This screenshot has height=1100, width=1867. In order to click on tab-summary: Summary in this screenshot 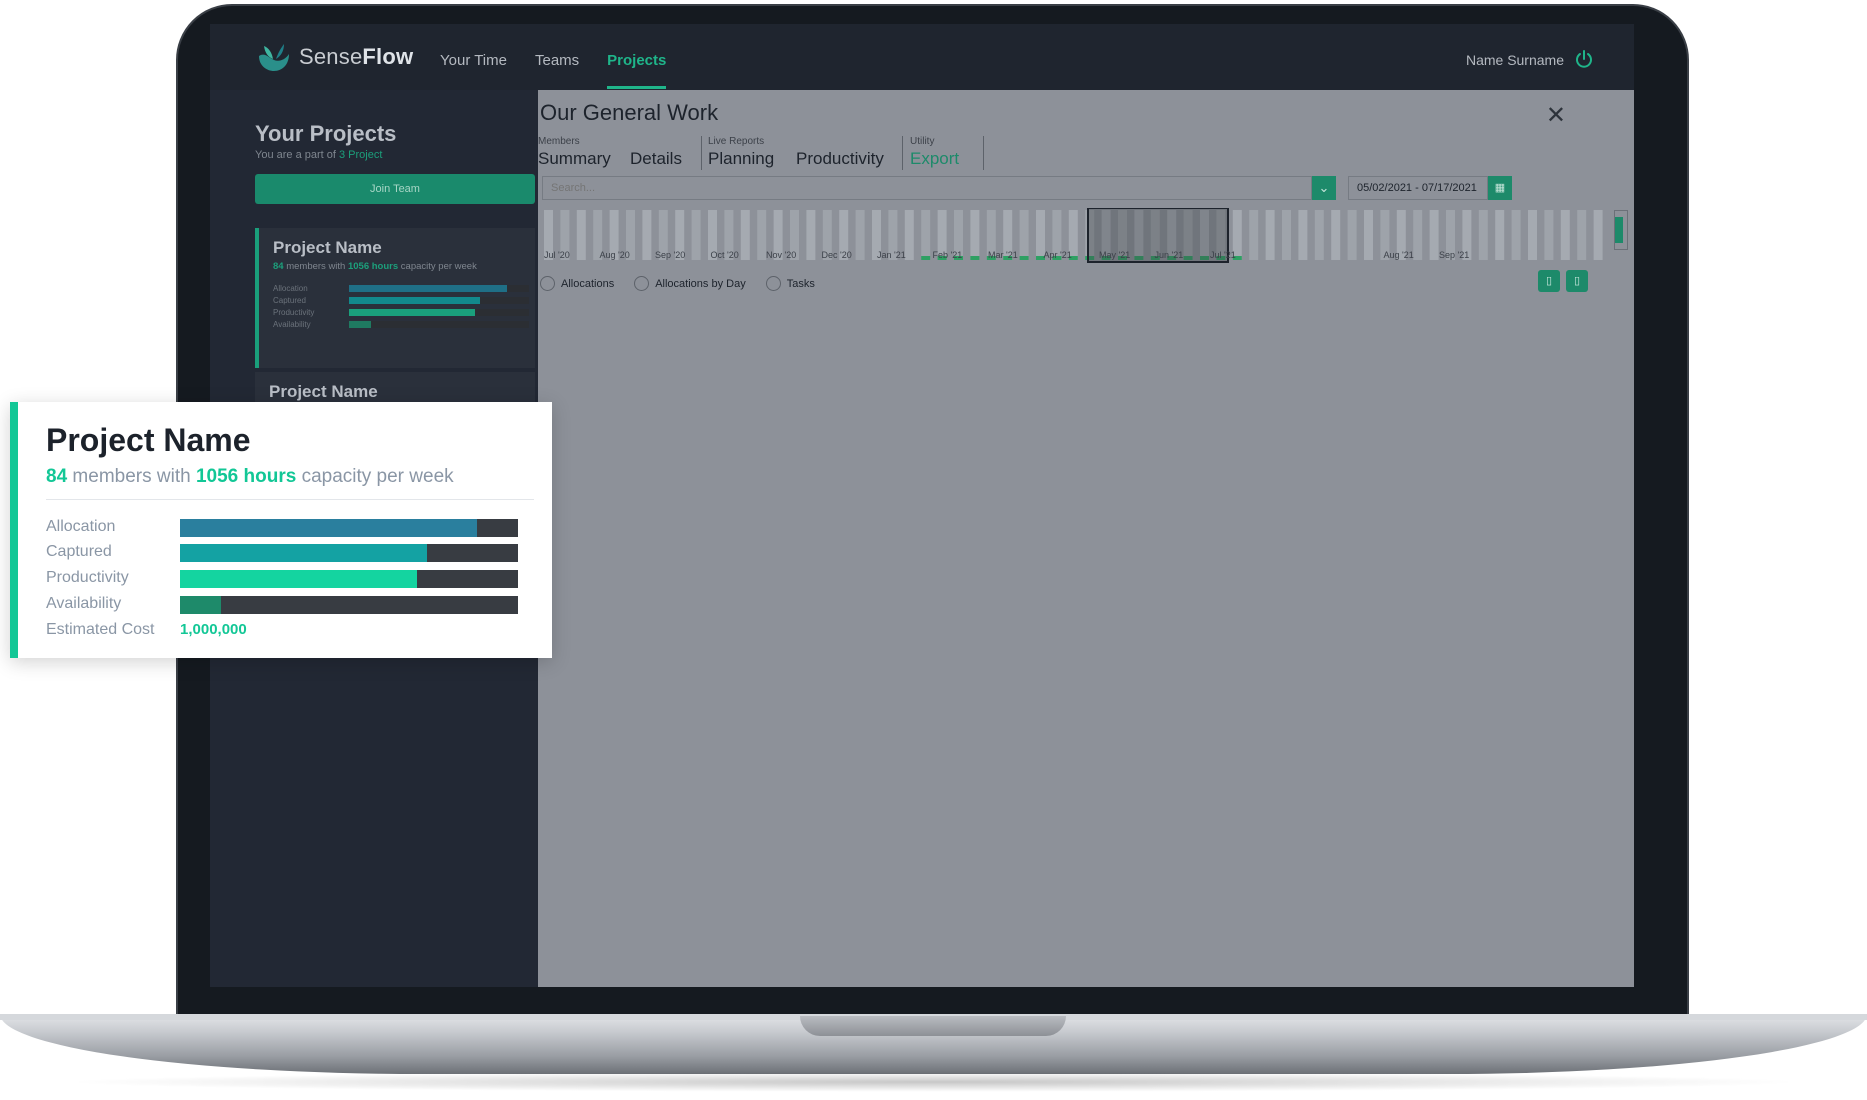, I will do `click(574, 159)`.